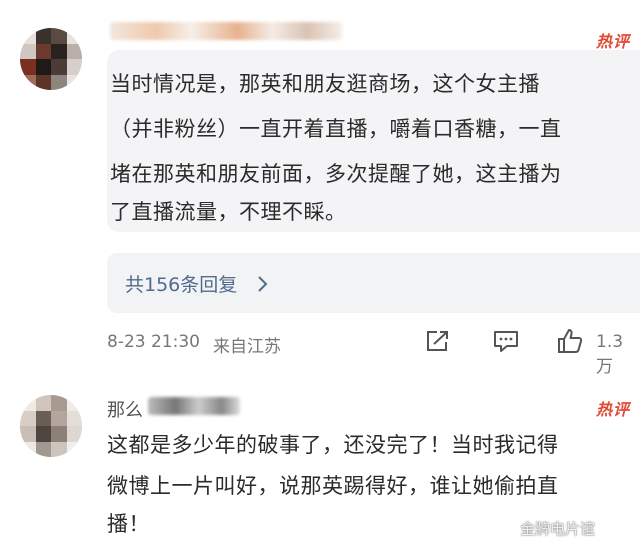 This screenshot has width=640, height=550. Describe the element at coordinates (125, 409) in the screenshot. I see `username: 那么` at that location.